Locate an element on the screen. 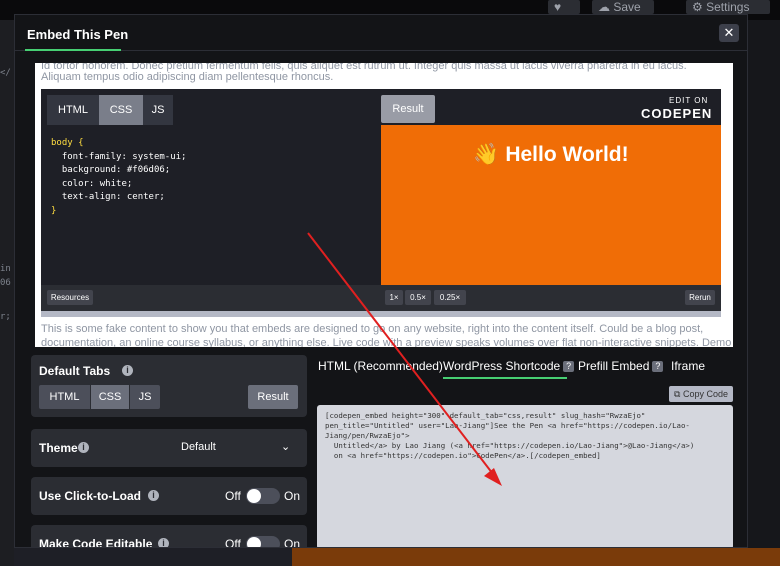  default-tabs-card: Default Tabs i HTML CSS JS Result is located at coordinates (169, 386).